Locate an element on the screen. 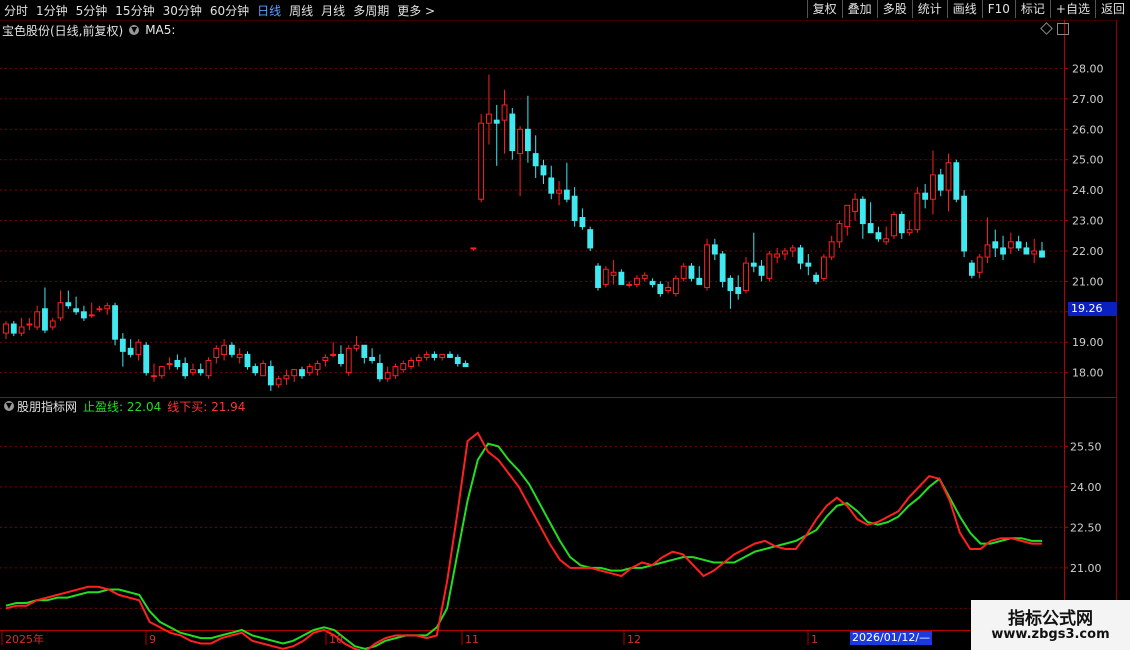 The width and height of the screenshot is (1130, 650). main-y-label-2: 26.00 is located at coordinates (1088, 129).